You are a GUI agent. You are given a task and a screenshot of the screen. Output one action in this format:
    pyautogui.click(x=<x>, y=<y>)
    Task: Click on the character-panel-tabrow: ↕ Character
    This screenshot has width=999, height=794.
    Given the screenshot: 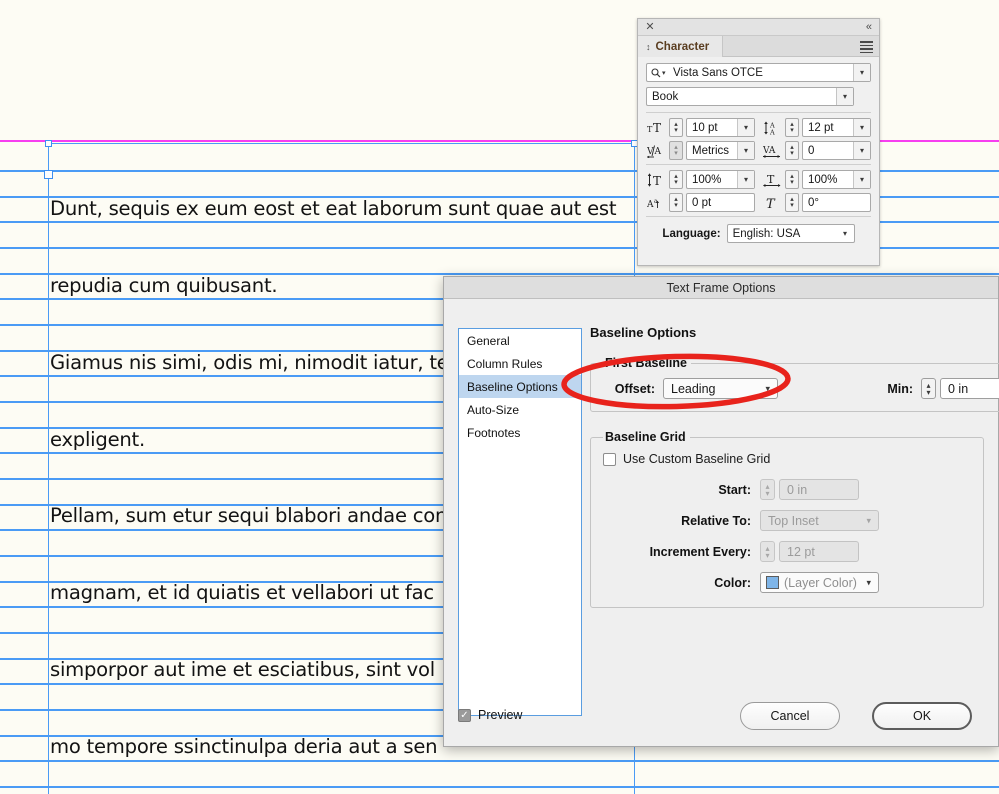 What is the action you would take?
    pyautogui.click(x=758, y=46)
    